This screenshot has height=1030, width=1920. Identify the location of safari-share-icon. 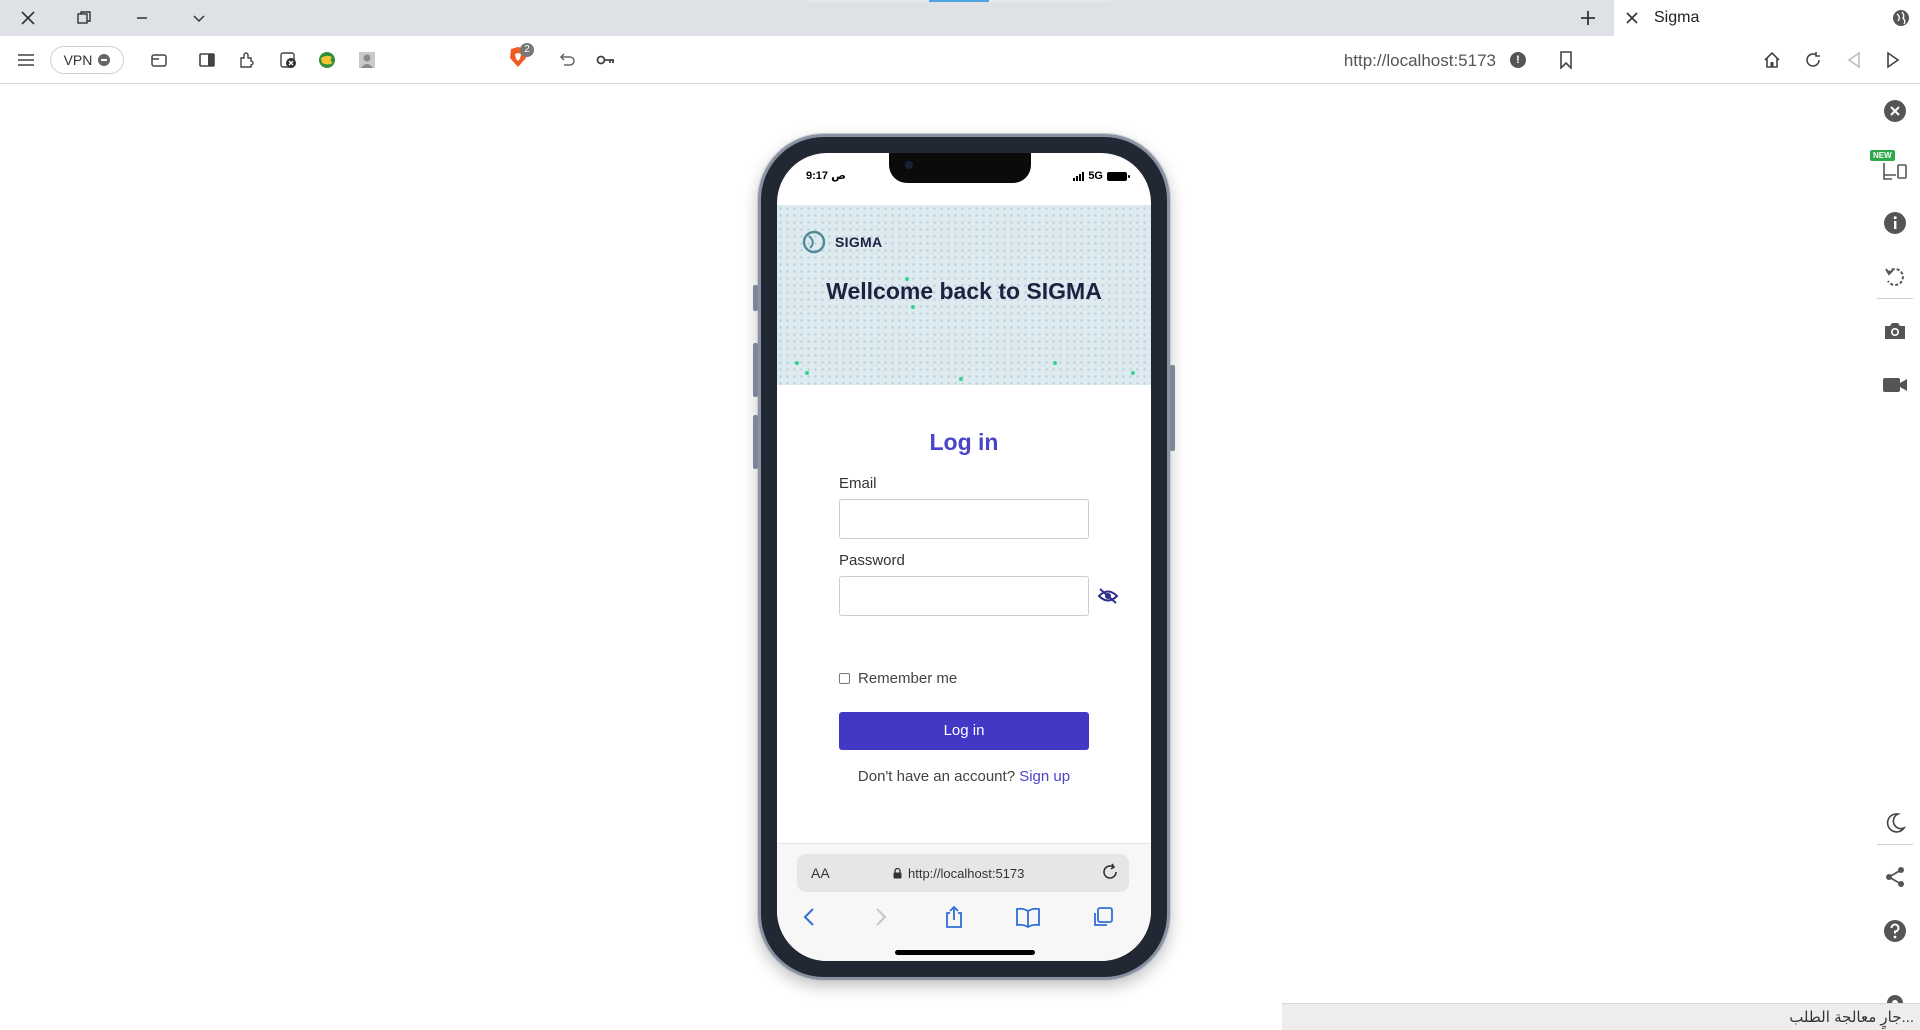
(954, 917).